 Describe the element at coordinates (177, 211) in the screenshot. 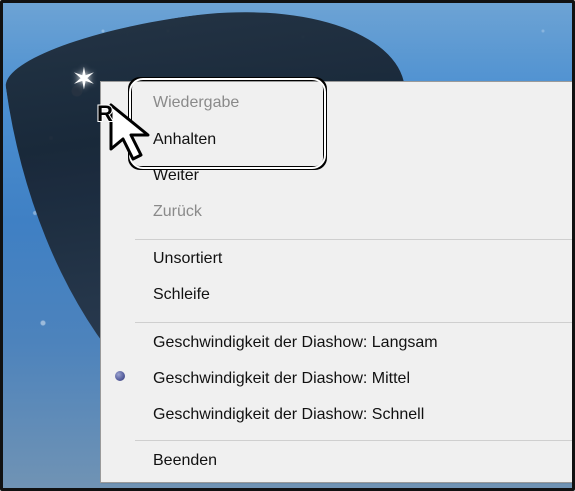

I see `menu-item-zurueck: Zurück` at that location.